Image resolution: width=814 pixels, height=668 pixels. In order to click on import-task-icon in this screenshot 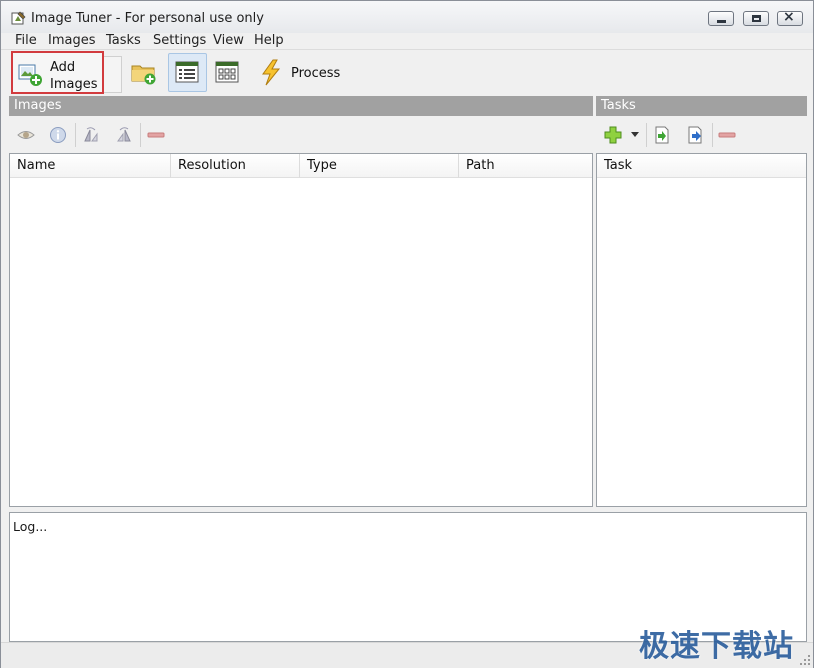, I will do `click(662, 135)`.